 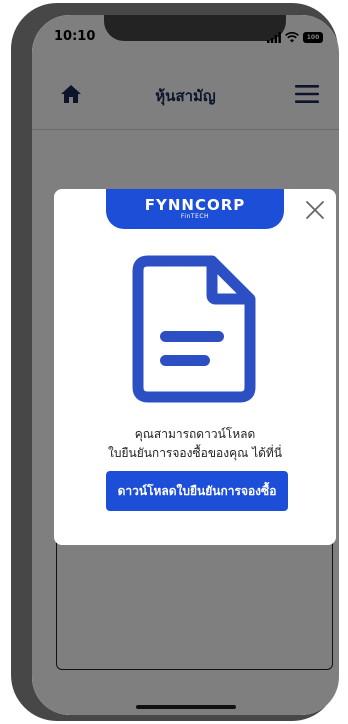 I want to click on download-confirmation-button: ดาวน์โหลดใบยืนยันการจองซื้อ, so click(x=197, y=491).